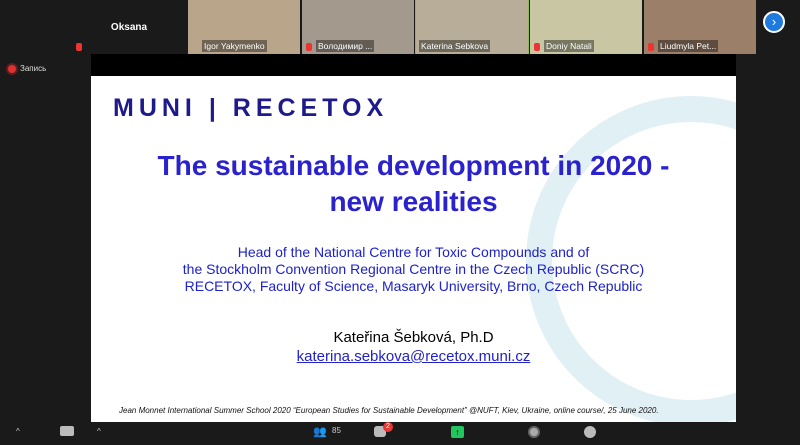  Describe the element at coordinates (244, 27) in the screenshot. I see `video-tile: Igor Yakymenko` at that location.